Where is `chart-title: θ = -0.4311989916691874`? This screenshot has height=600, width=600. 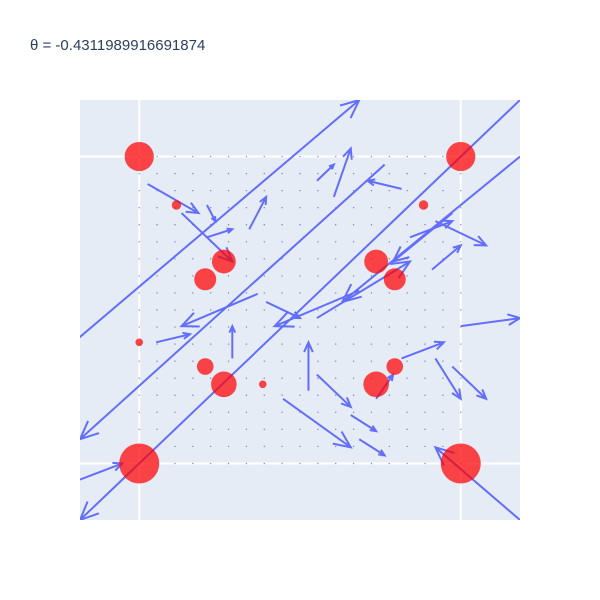
chart-title: θ = -0.4311989916691874 is located at coordinates (117, 45).